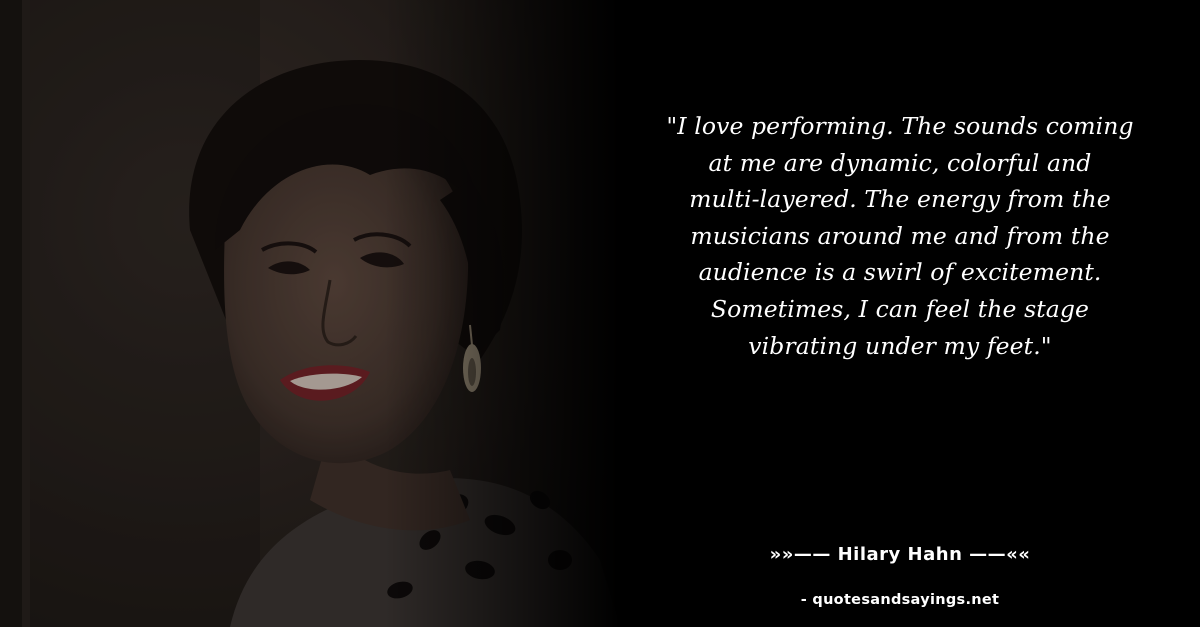 The image size is (1200, 627). What do you see at coordinates (900, 272) in the screenshot?
I see `quote-line: audience is a swirl of excitement.` at bounding box center [900, 272].